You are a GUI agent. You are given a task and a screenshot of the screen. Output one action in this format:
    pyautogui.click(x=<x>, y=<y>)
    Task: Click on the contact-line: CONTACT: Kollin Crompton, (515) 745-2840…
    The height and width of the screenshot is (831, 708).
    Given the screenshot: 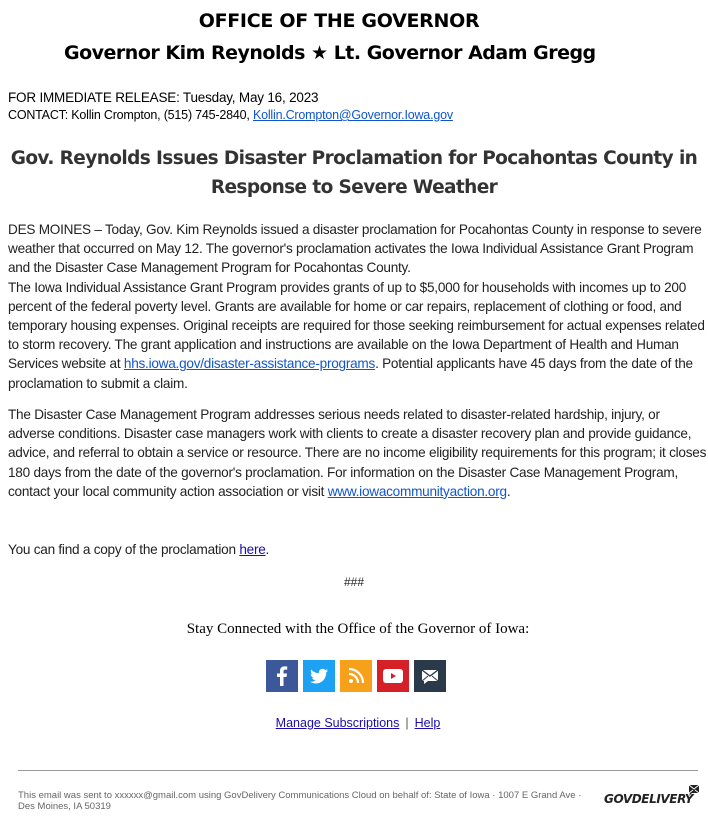 What is the action you would take?
    pyautogui.click(x=230, y=115)
    